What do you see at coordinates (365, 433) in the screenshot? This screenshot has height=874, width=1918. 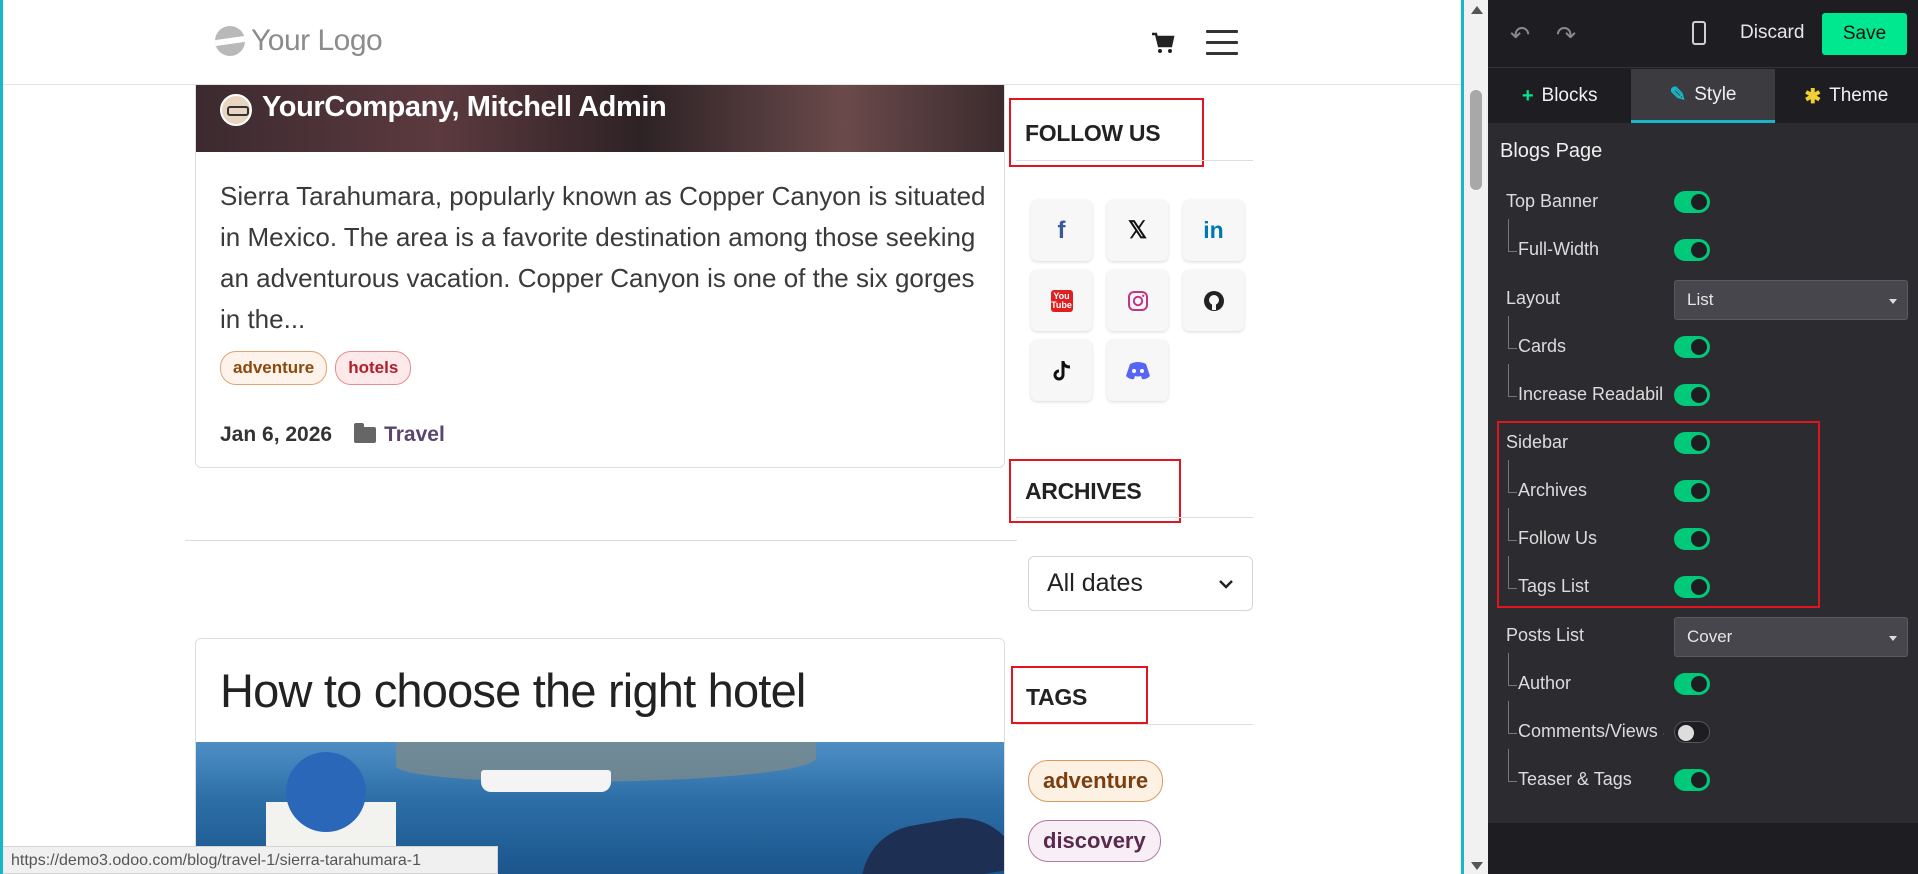 I see `folder-icon` at bounding box center [365, 433].